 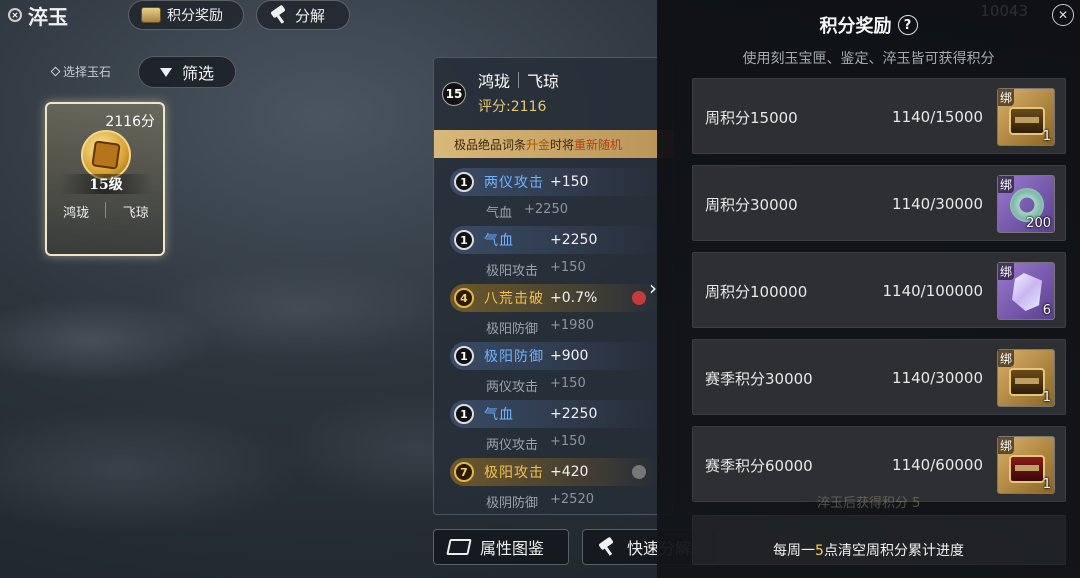 I want to click on jade-medal-icon, so click(x=106, y=155).